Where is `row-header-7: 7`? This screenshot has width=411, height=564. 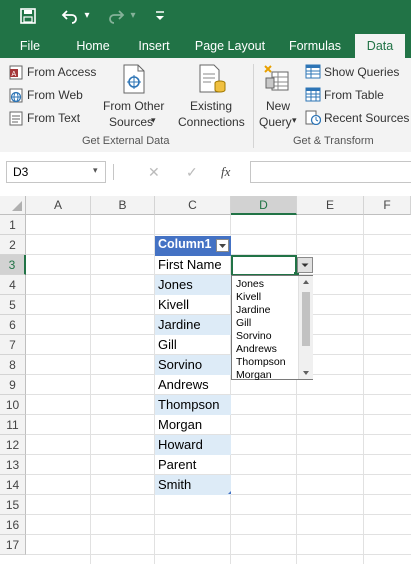
row-header-7: 7 is located at coordinates (13, 345).